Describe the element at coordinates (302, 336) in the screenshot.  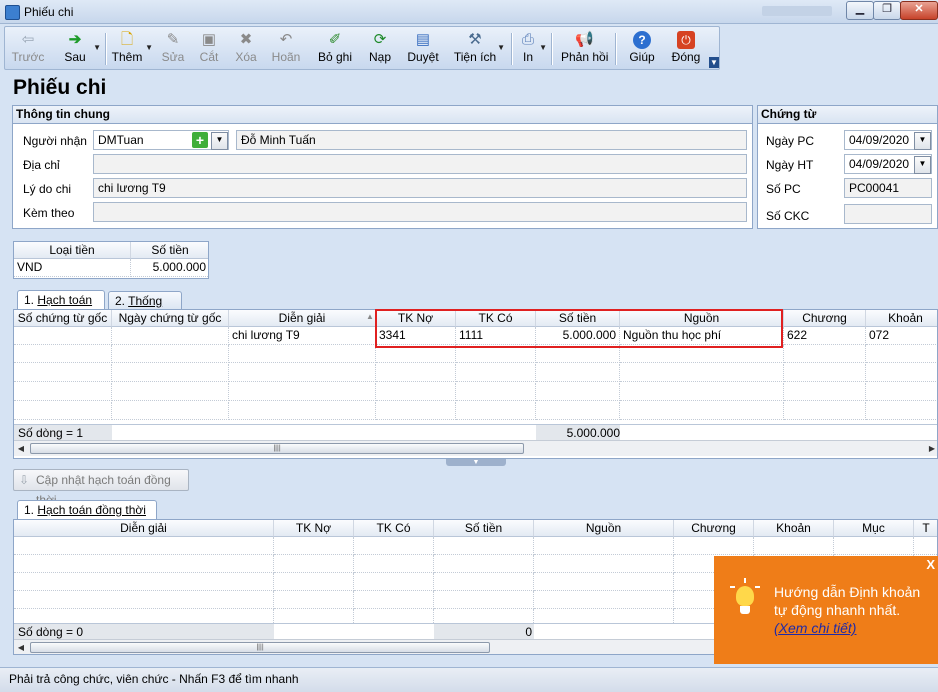
I see `grid1-cell-desc: chi lương T9` at that location.